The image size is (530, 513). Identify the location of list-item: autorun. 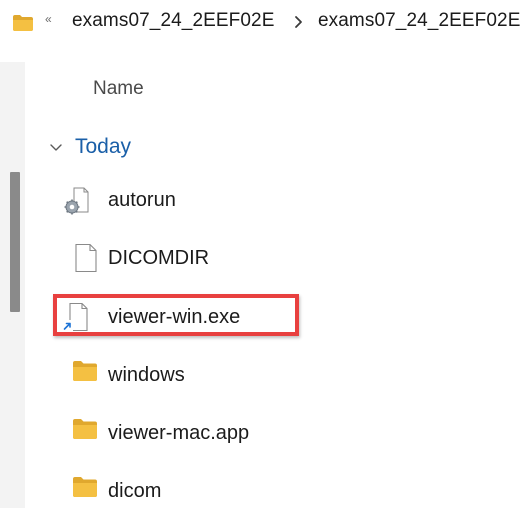
(118, 200).